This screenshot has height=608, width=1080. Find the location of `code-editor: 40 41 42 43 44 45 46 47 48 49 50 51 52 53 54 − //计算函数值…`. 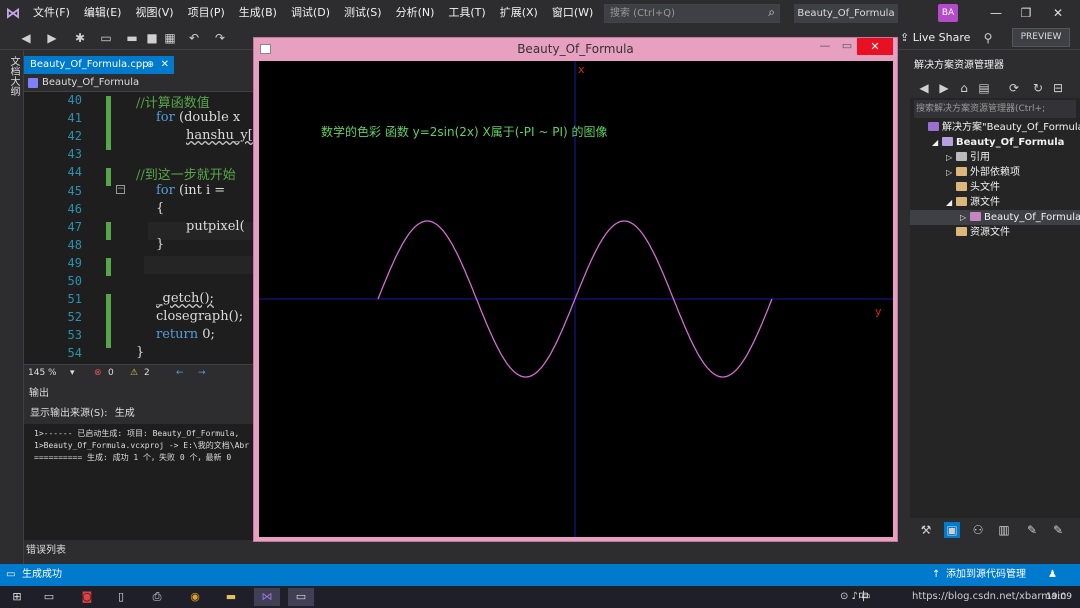

code-editor: 40 41 42 43 44 45 46 47 48 49 50 51 52 53 54 − //计算函数值… is located at coordinates (139, 228).